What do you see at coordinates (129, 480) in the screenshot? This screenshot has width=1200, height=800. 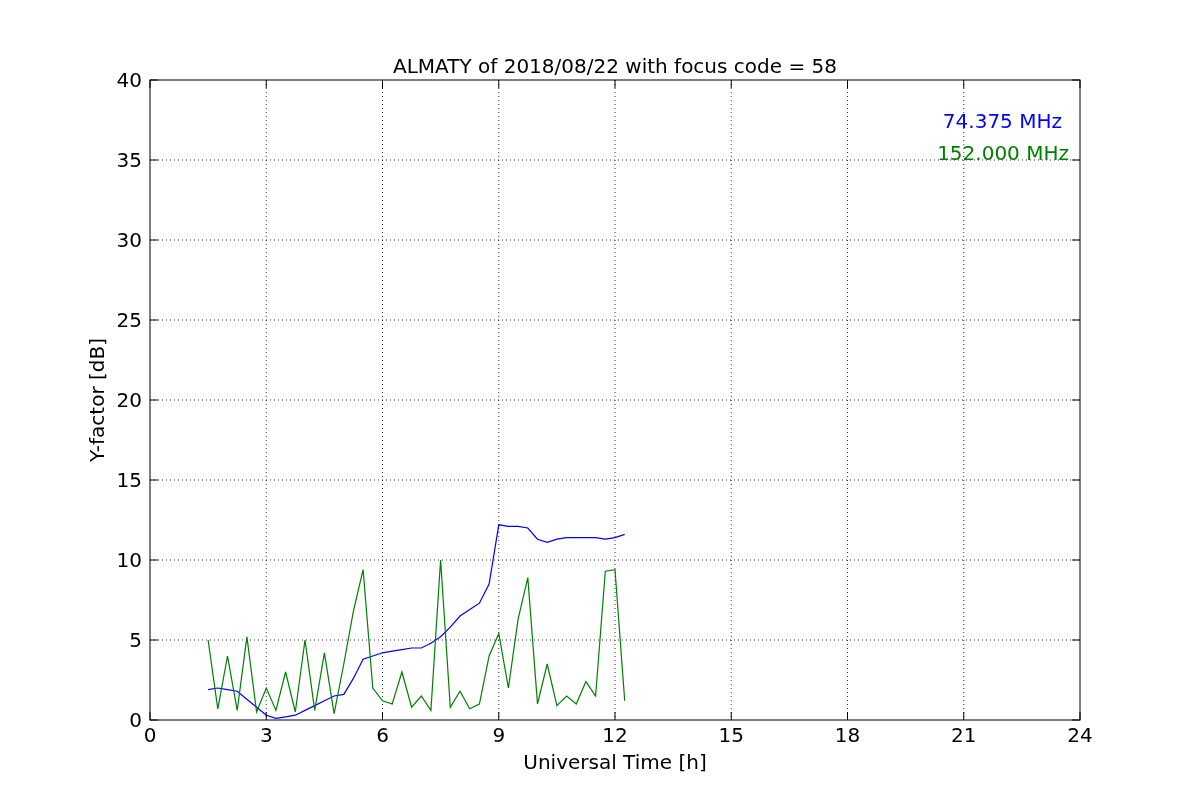 I see `y-tick-label: 15` at bounding box center [129, 480].